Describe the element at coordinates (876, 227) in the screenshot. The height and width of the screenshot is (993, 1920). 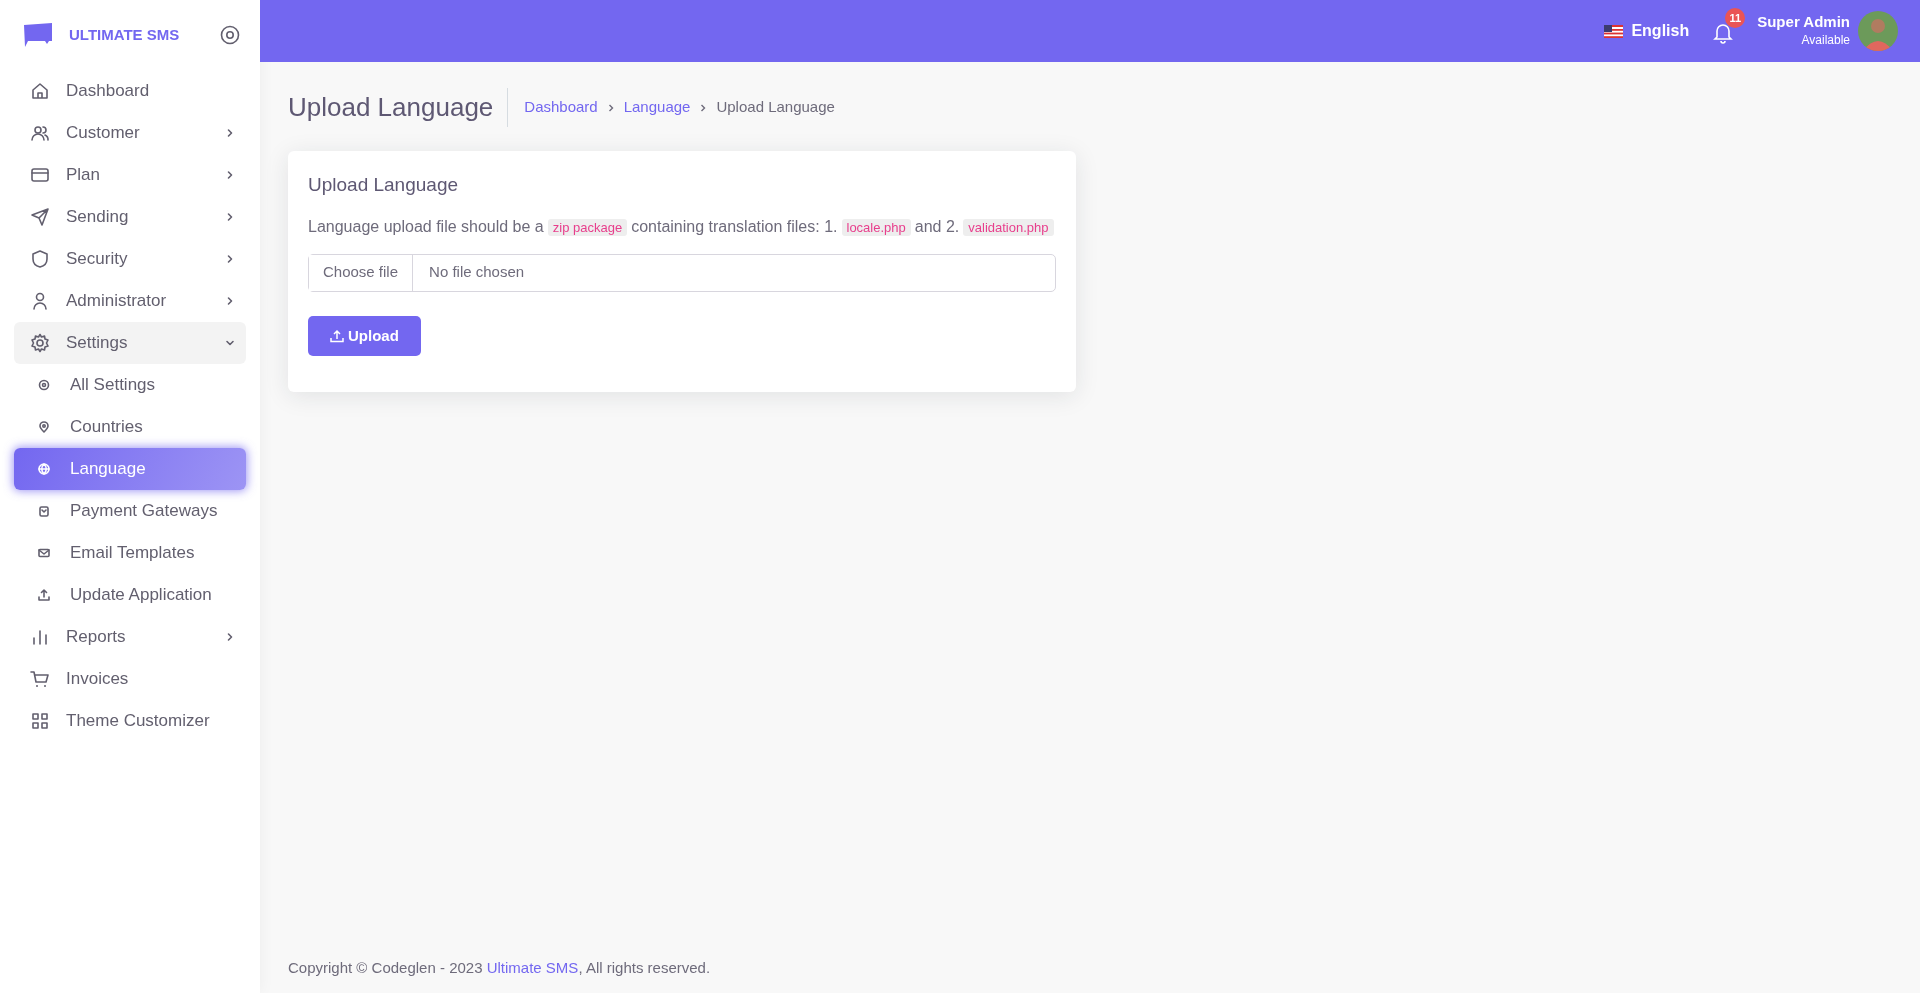
I see `inline-code: locale.php` at that location.